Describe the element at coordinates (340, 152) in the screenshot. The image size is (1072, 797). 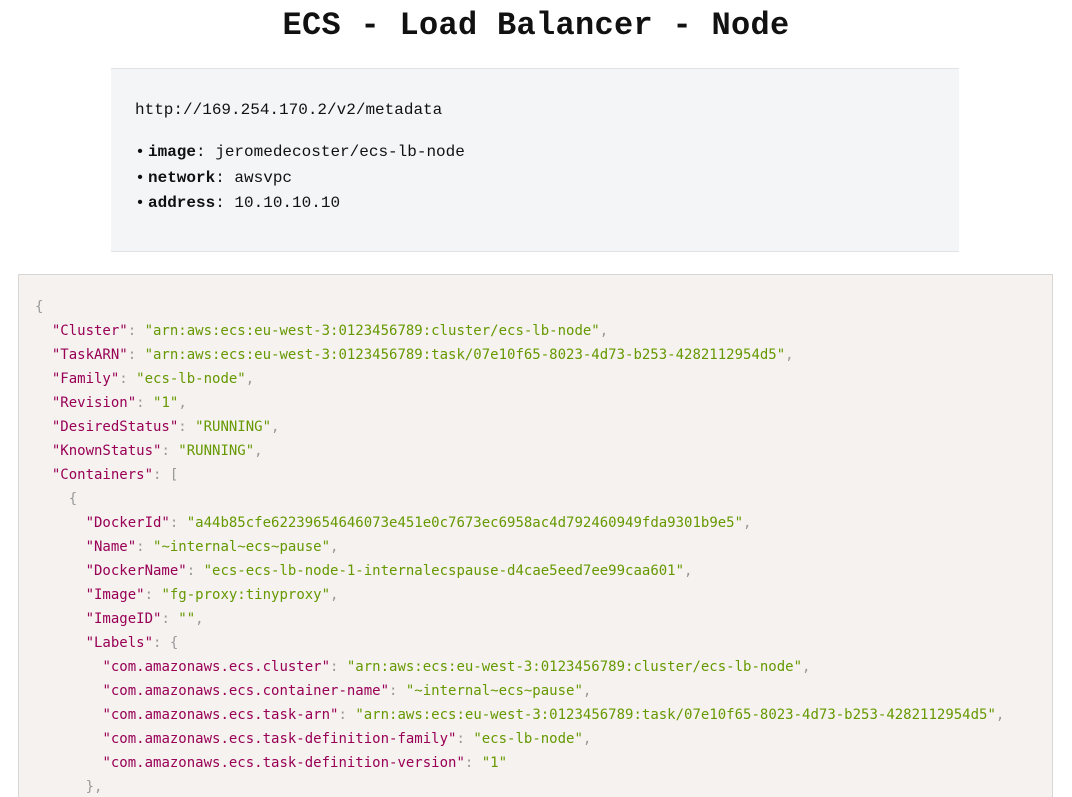
I see `property-value: jeromedecoster/ecs-lb-node` at that location.